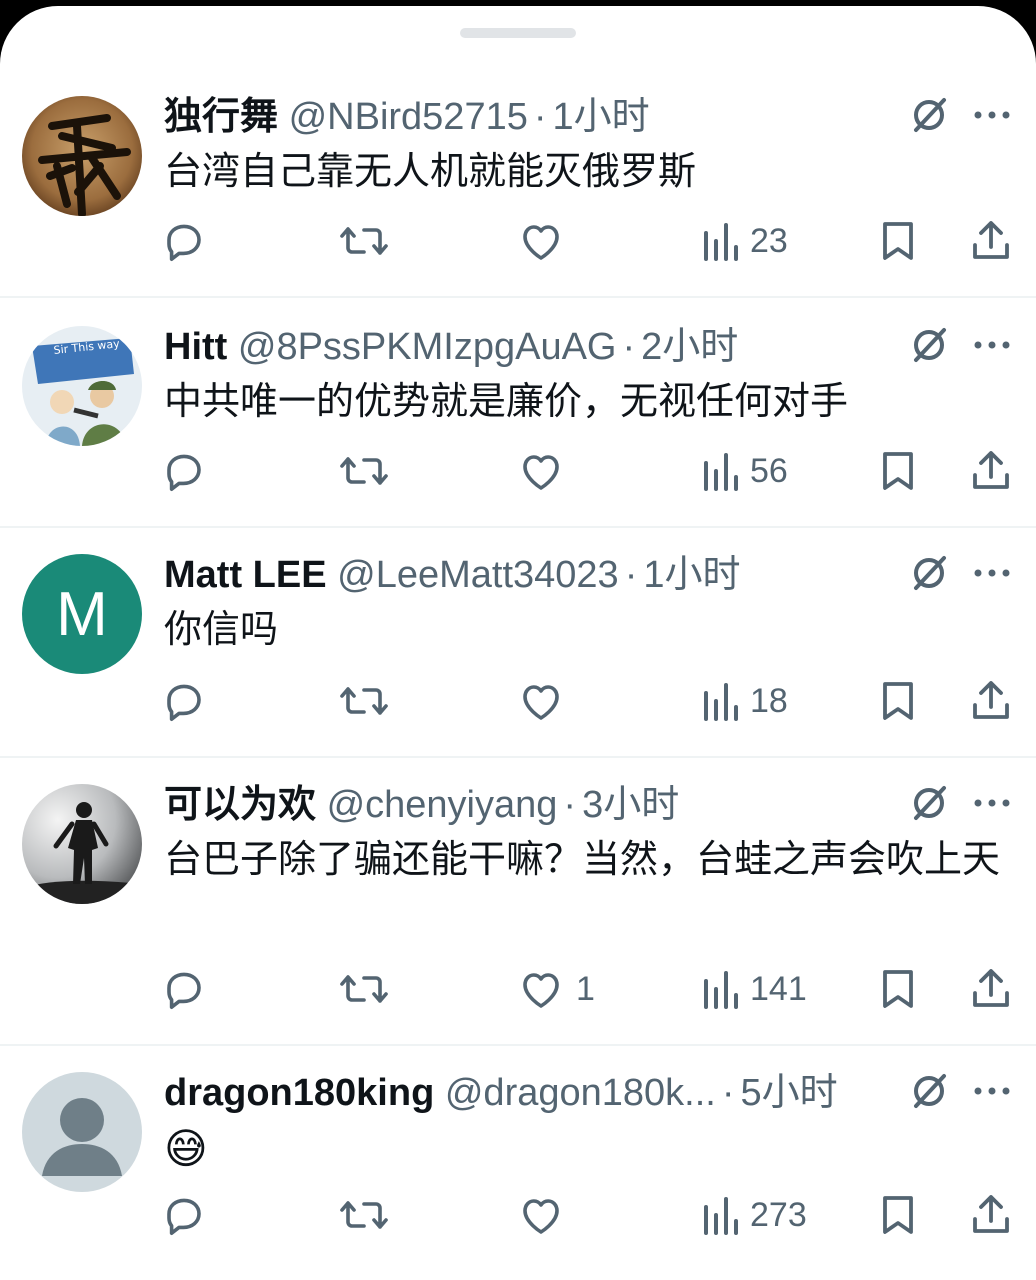 The height and width of the screenshot is (1280, 1036). I want to click on display-name: Hitt, so click(195, 347).